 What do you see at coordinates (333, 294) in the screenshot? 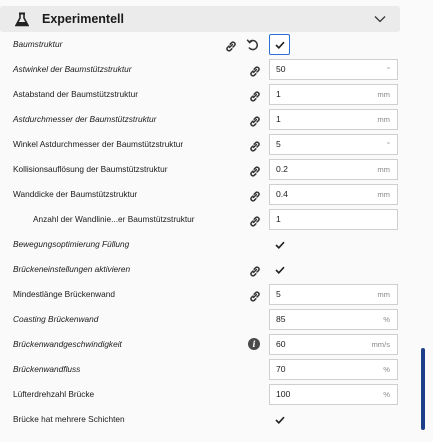
I see `setting-value-field: 5 mm` at bounding box center [333, 294].